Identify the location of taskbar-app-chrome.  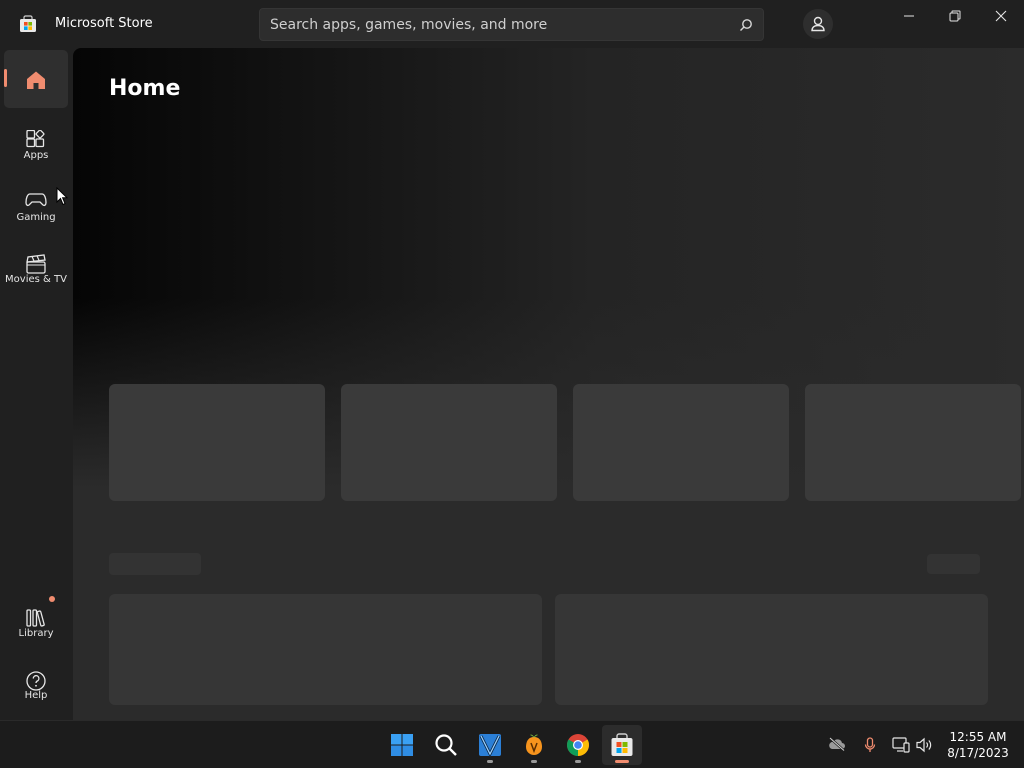
(578, 745).